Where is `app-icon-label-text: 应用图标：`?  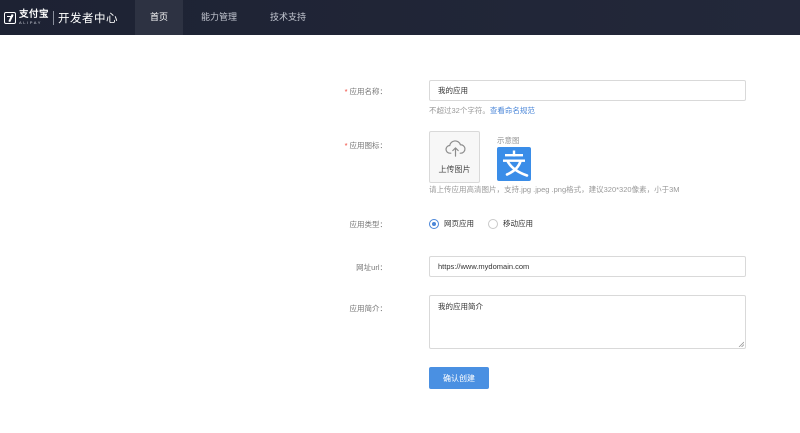
app-icon-label-text: 应用图标： is located at coordinates (368, 145).